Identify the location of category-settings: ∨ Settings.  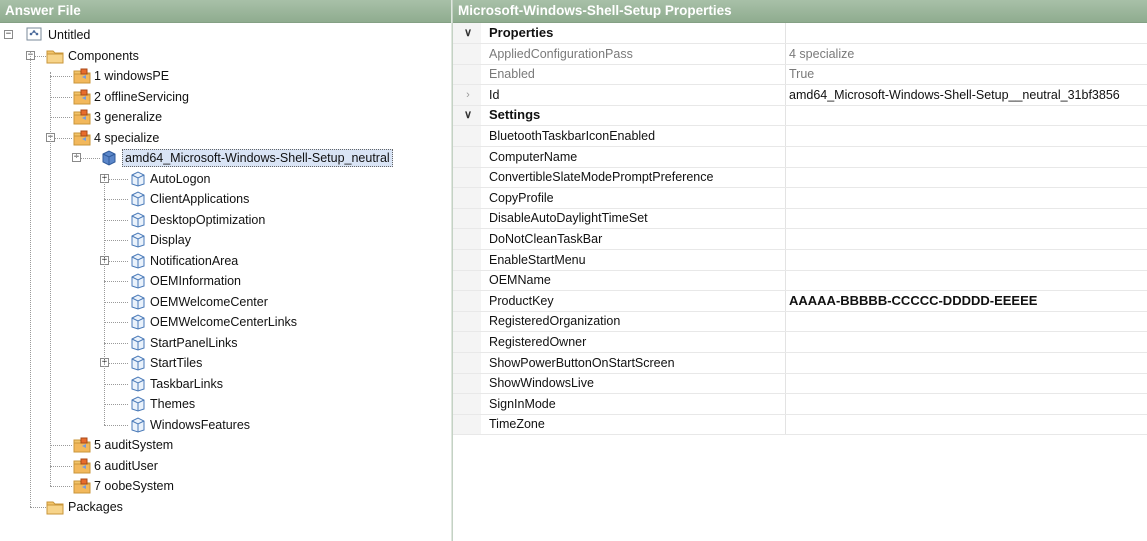
(800, 116).